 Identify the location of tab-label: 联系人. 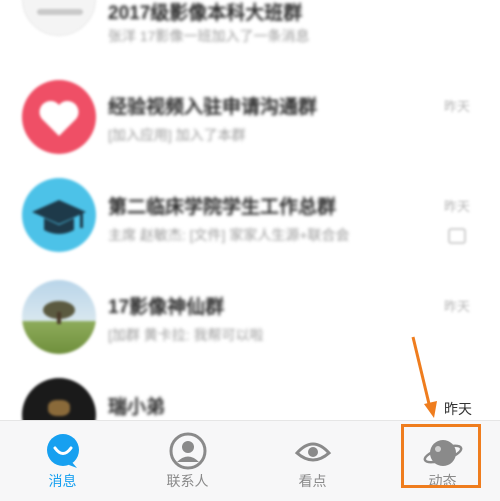
(187, 481).